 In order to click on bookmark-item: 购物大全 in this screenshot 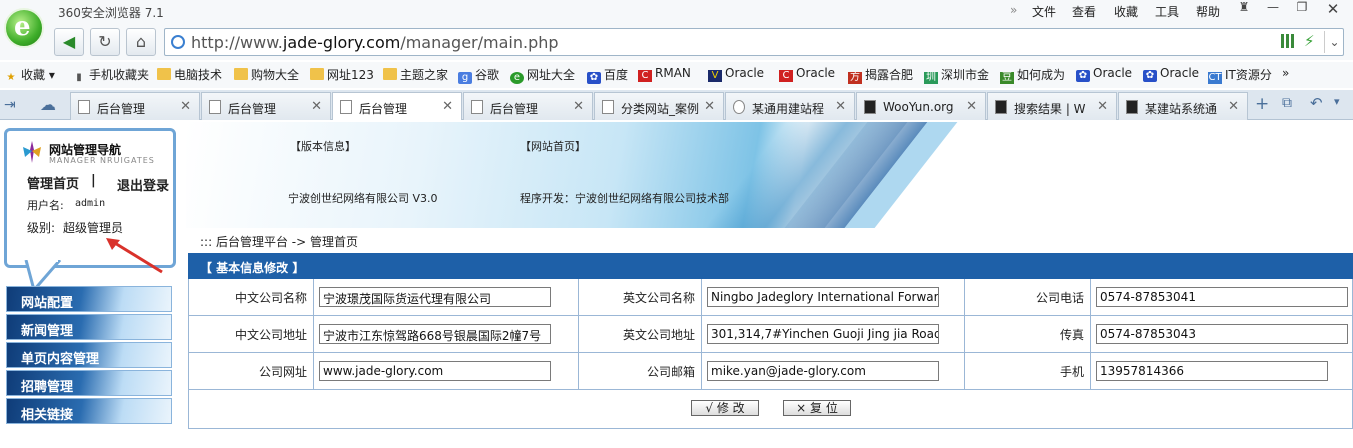, I will do `click(266, 74)`.